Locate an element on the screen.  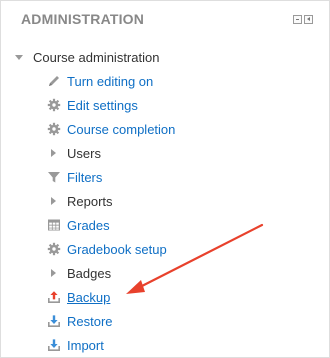
nav-item-label: Gradebook setup is located at coordinates (117, 249).